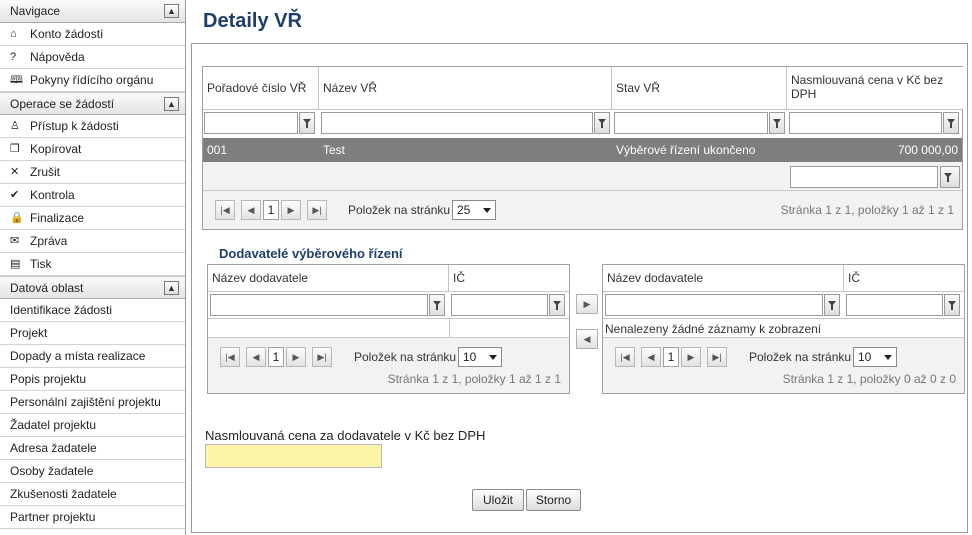  I want to click on sidebar-item-projekt: Projekt, so click(92, 333).